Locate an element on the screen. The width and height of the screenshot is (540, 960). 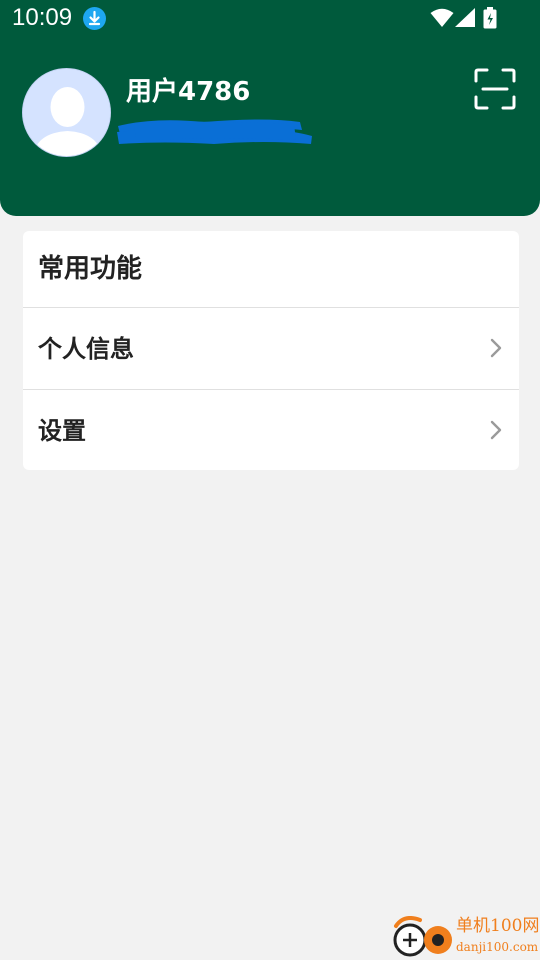
card-title: 常用功能 is located at coordinates (90, 269).